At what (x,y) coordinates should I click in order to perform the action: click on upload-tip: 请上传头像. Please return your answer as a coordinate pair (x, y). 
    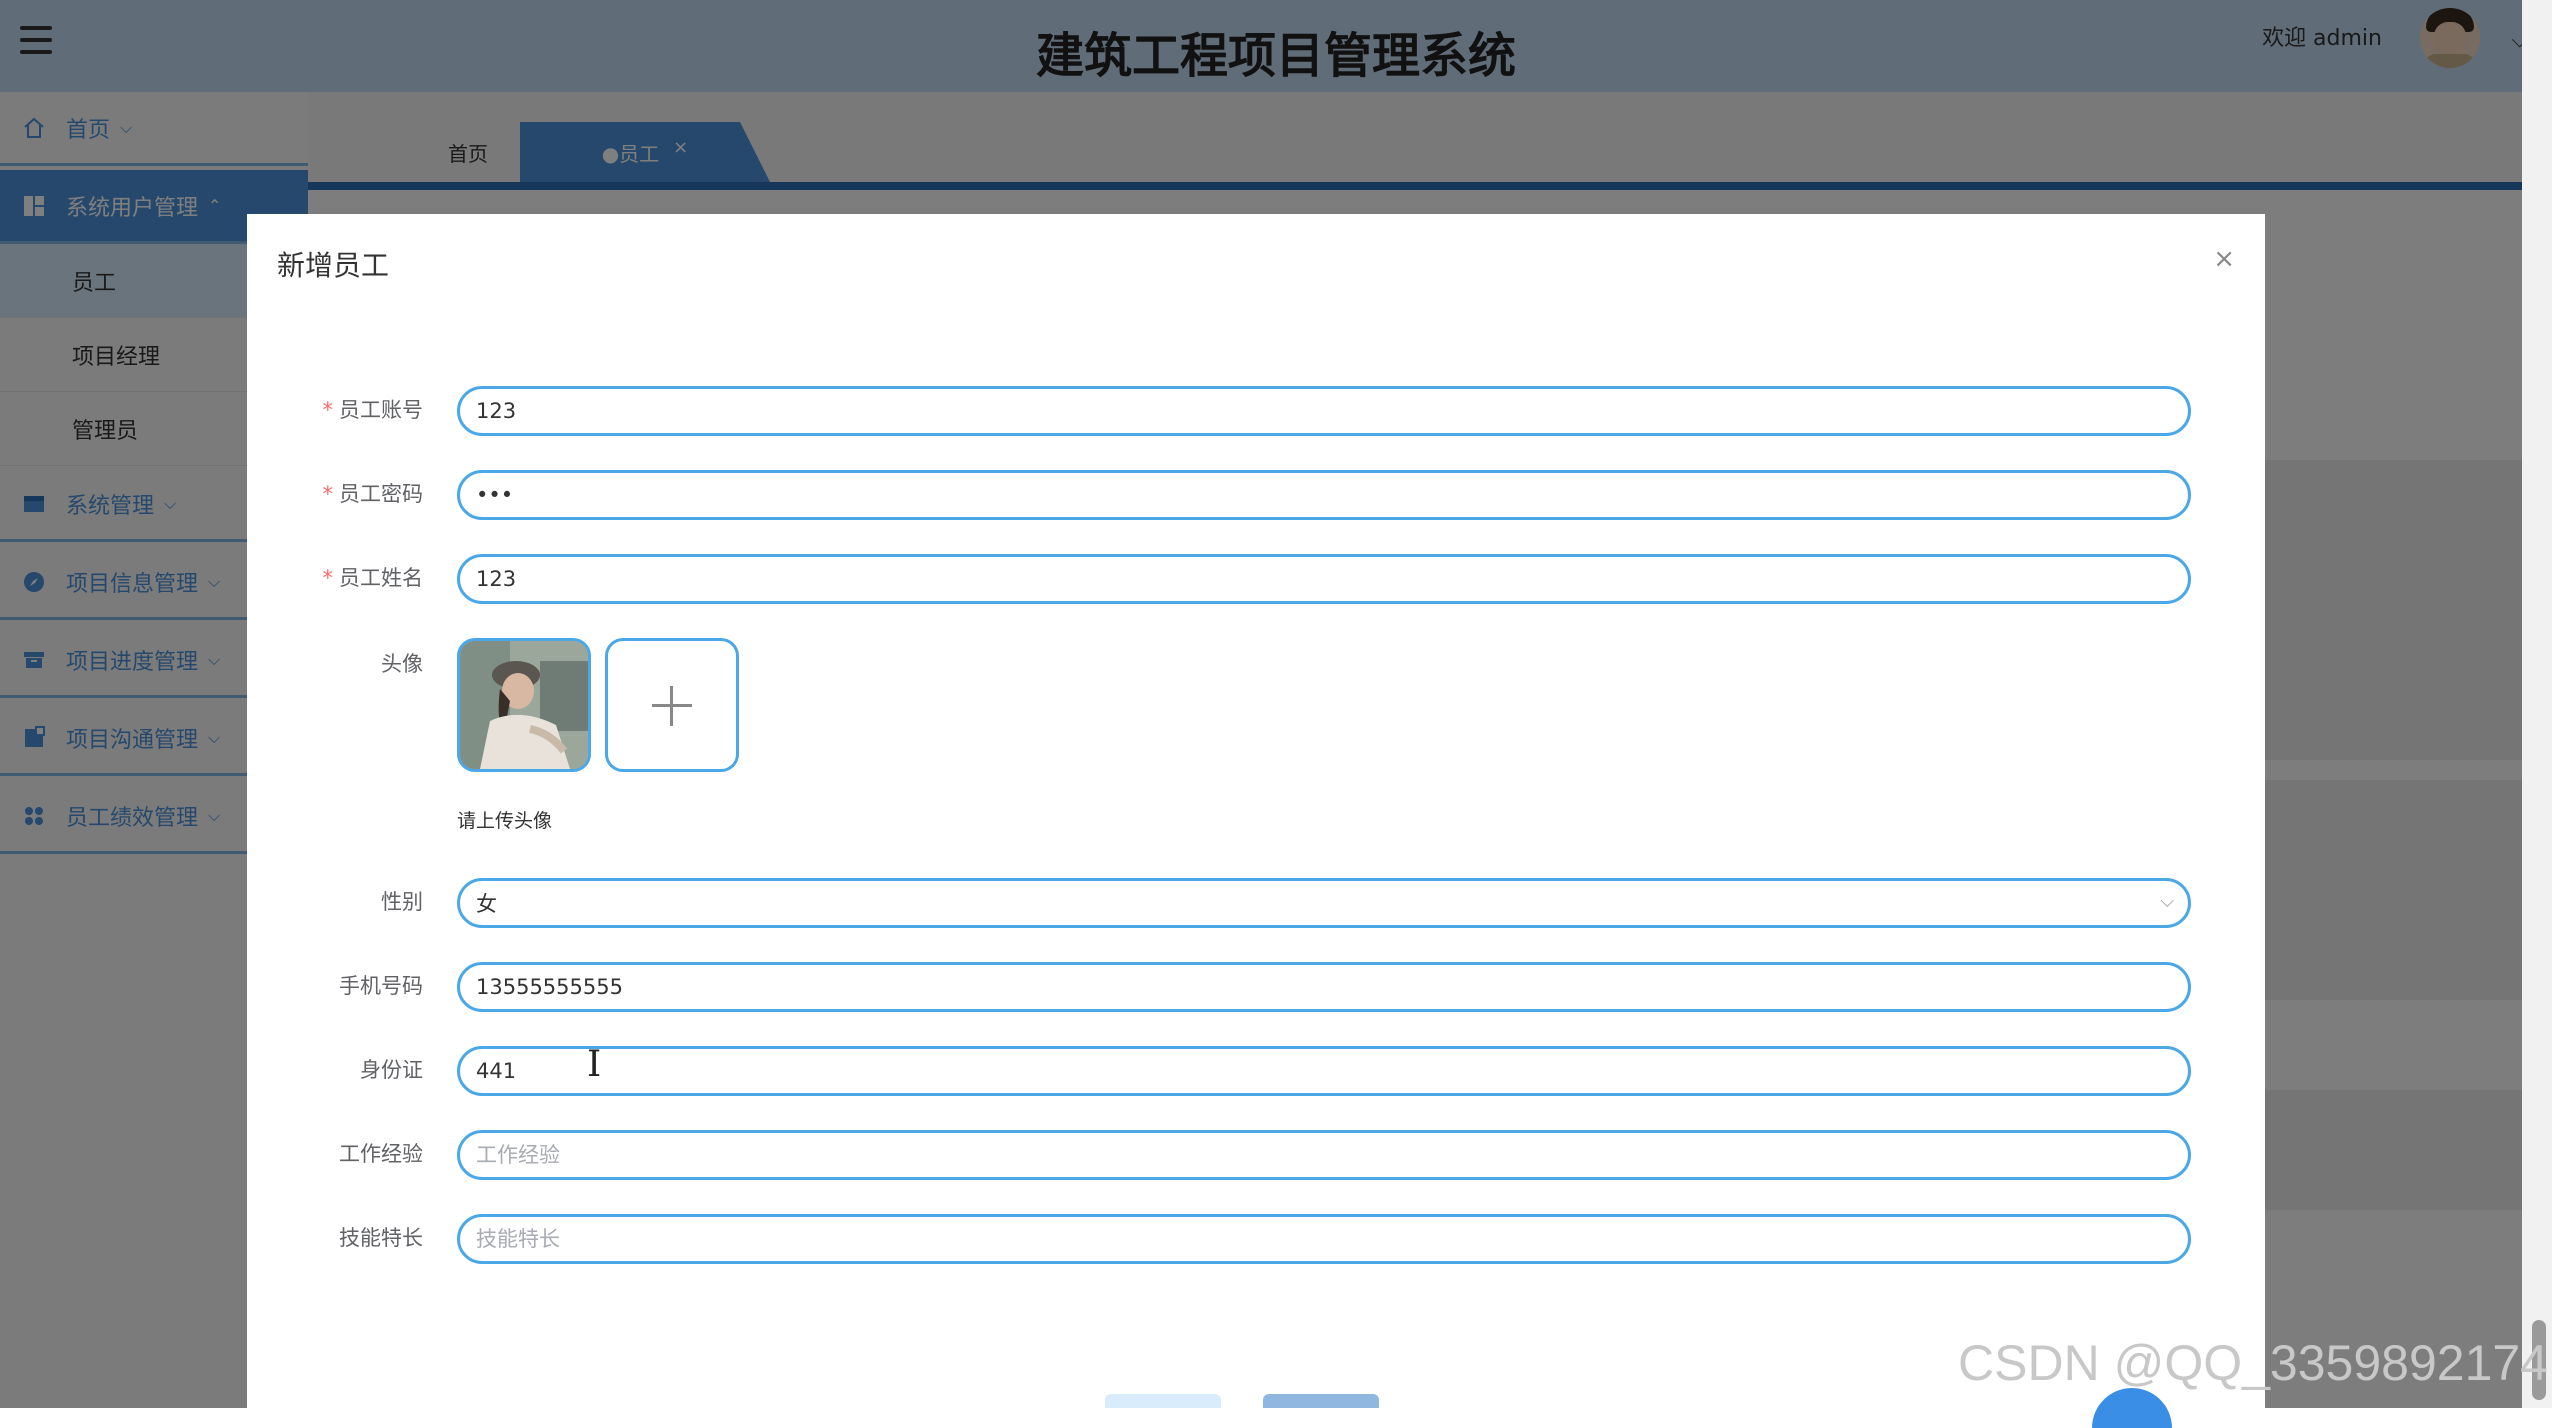
    Looking at the image, I should click on (505, 821).